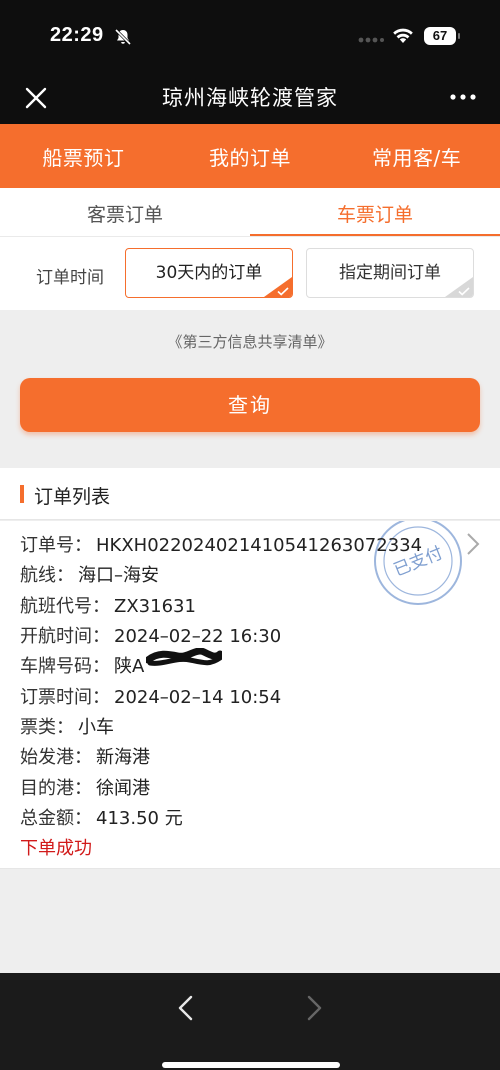  Describe the element at coordinates (250, 1021) in the screenshot. I see `bottom-nav-bar` at that location.